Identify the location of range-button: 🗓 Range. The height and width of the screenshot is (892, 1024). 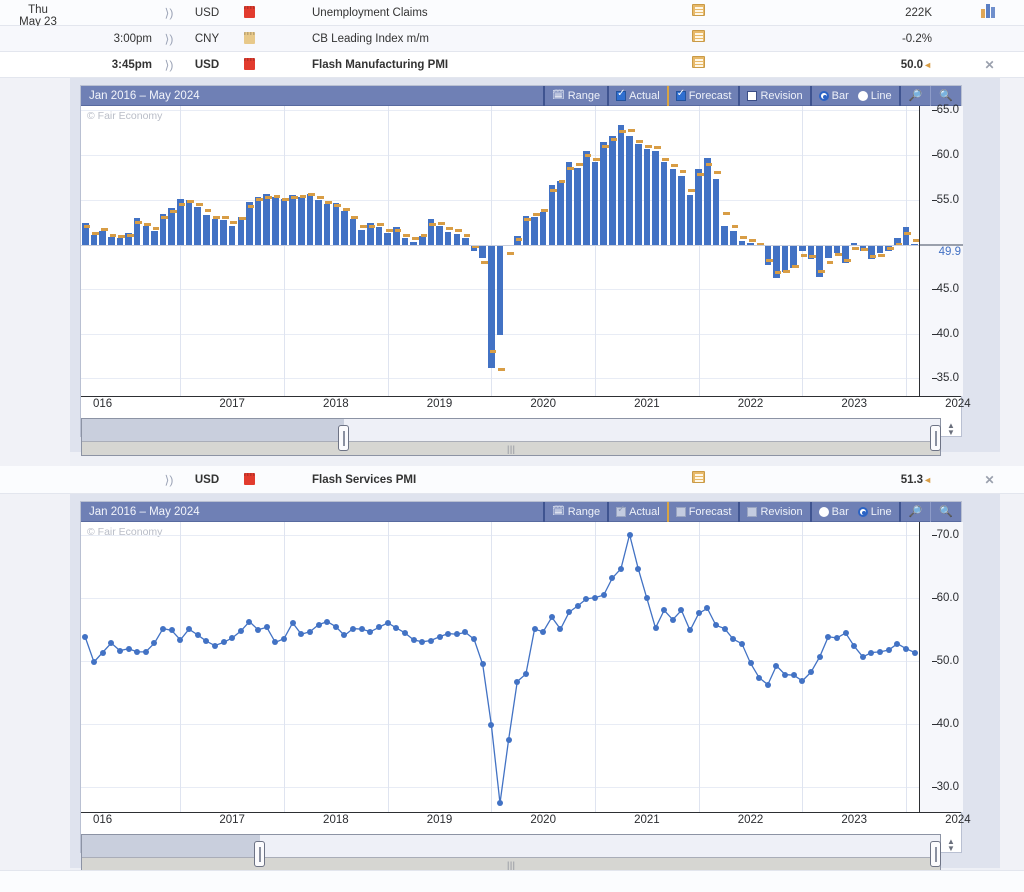
(574, 511).